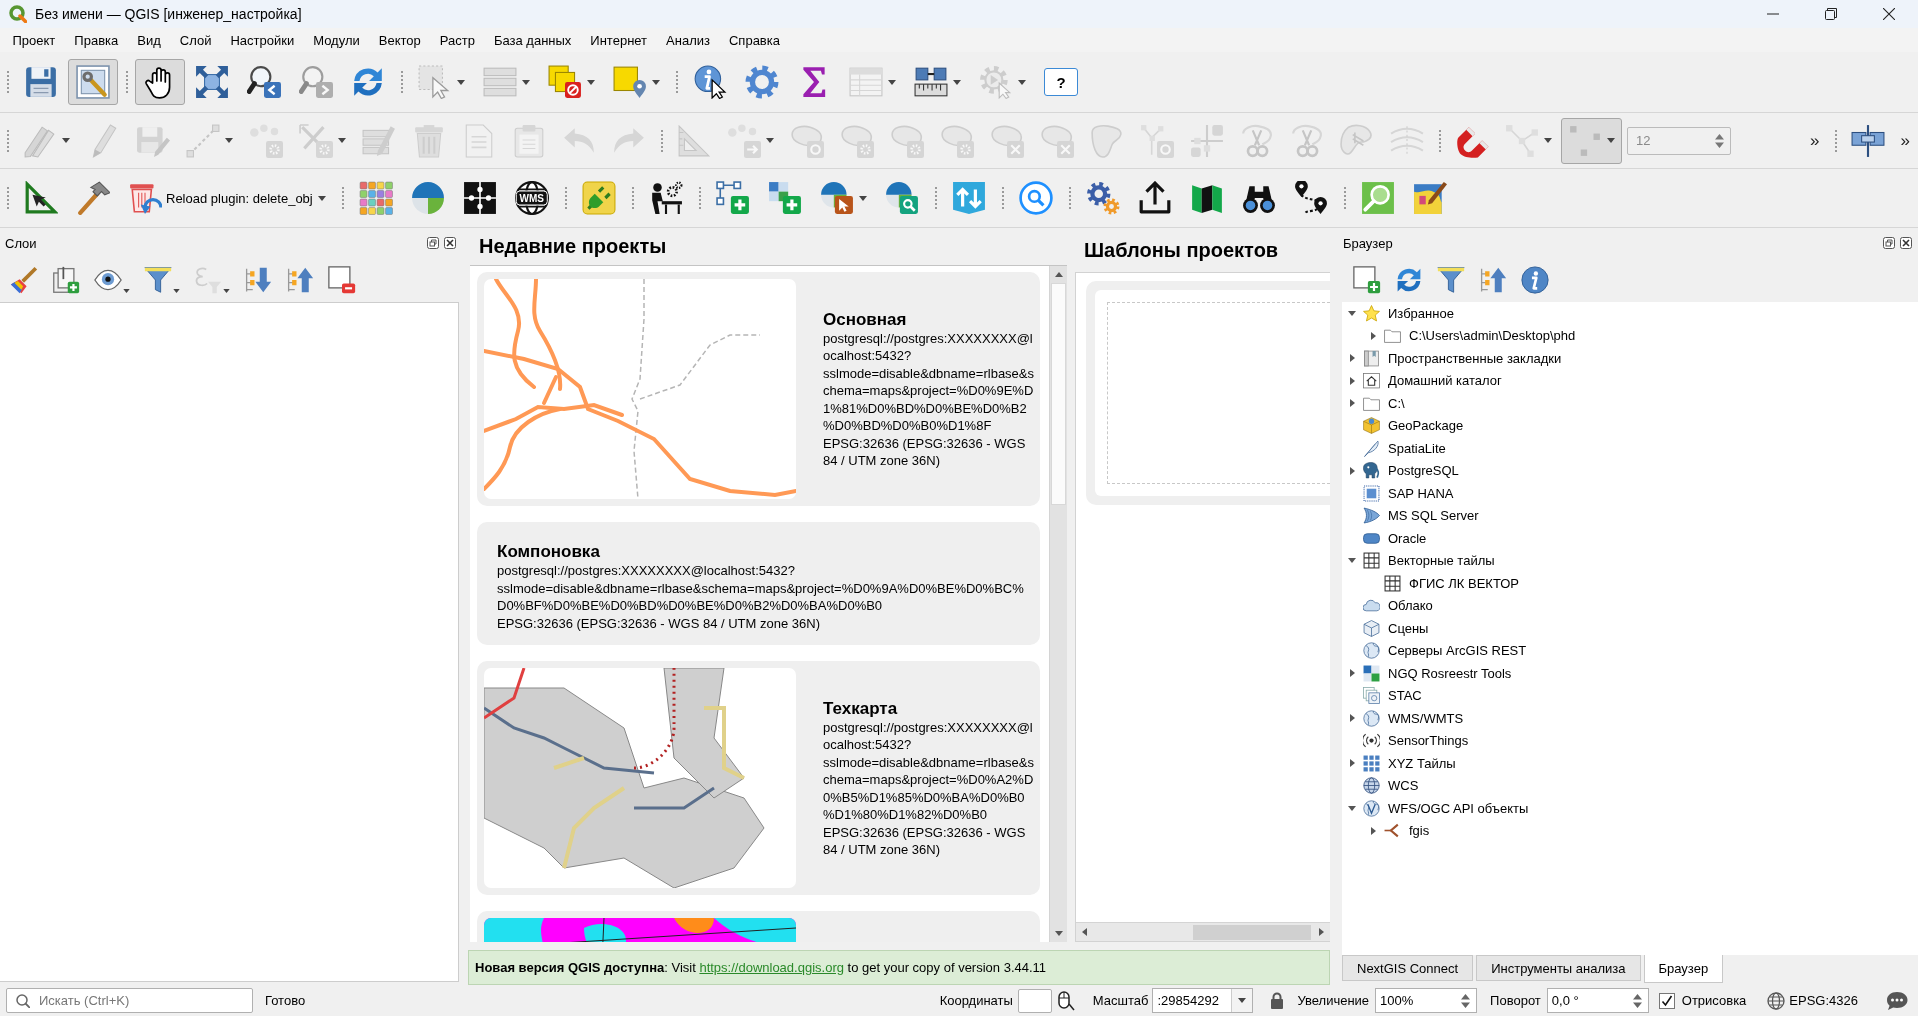 The width and height of the screenshot is (1918, 1016). What do you see at coordinates (1408, 628) in the screenshot?
I see `tree-item: Сцены` at bounding box center [1408, 628].